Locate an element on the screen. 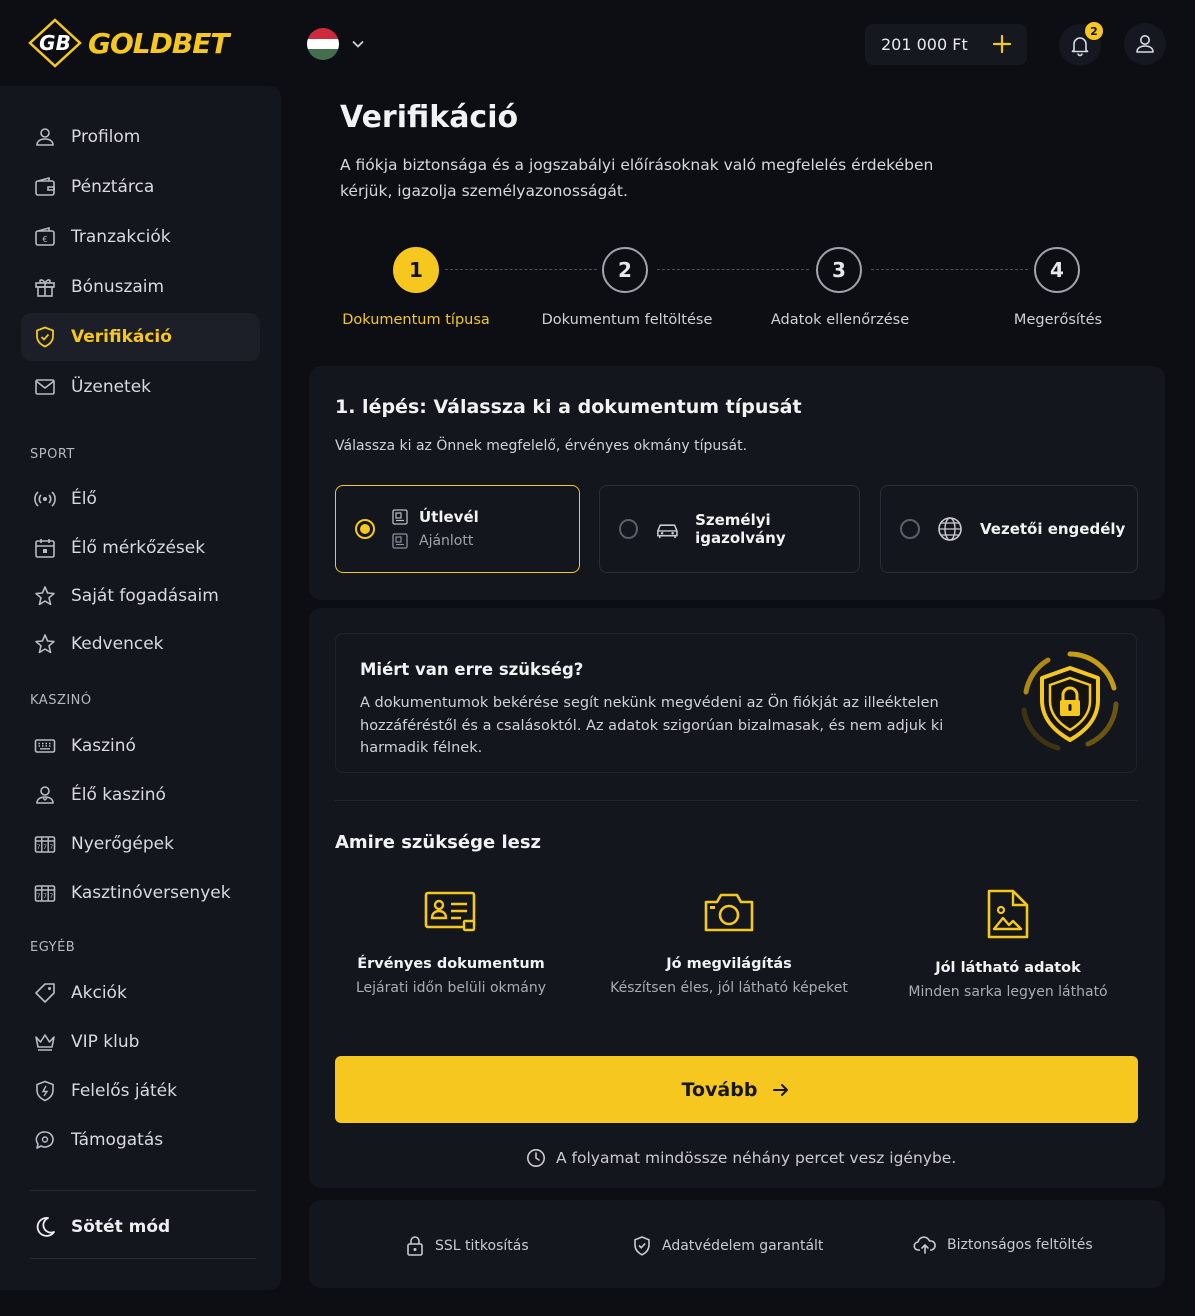  keyboard-icon is located at coordinates (45, 746).